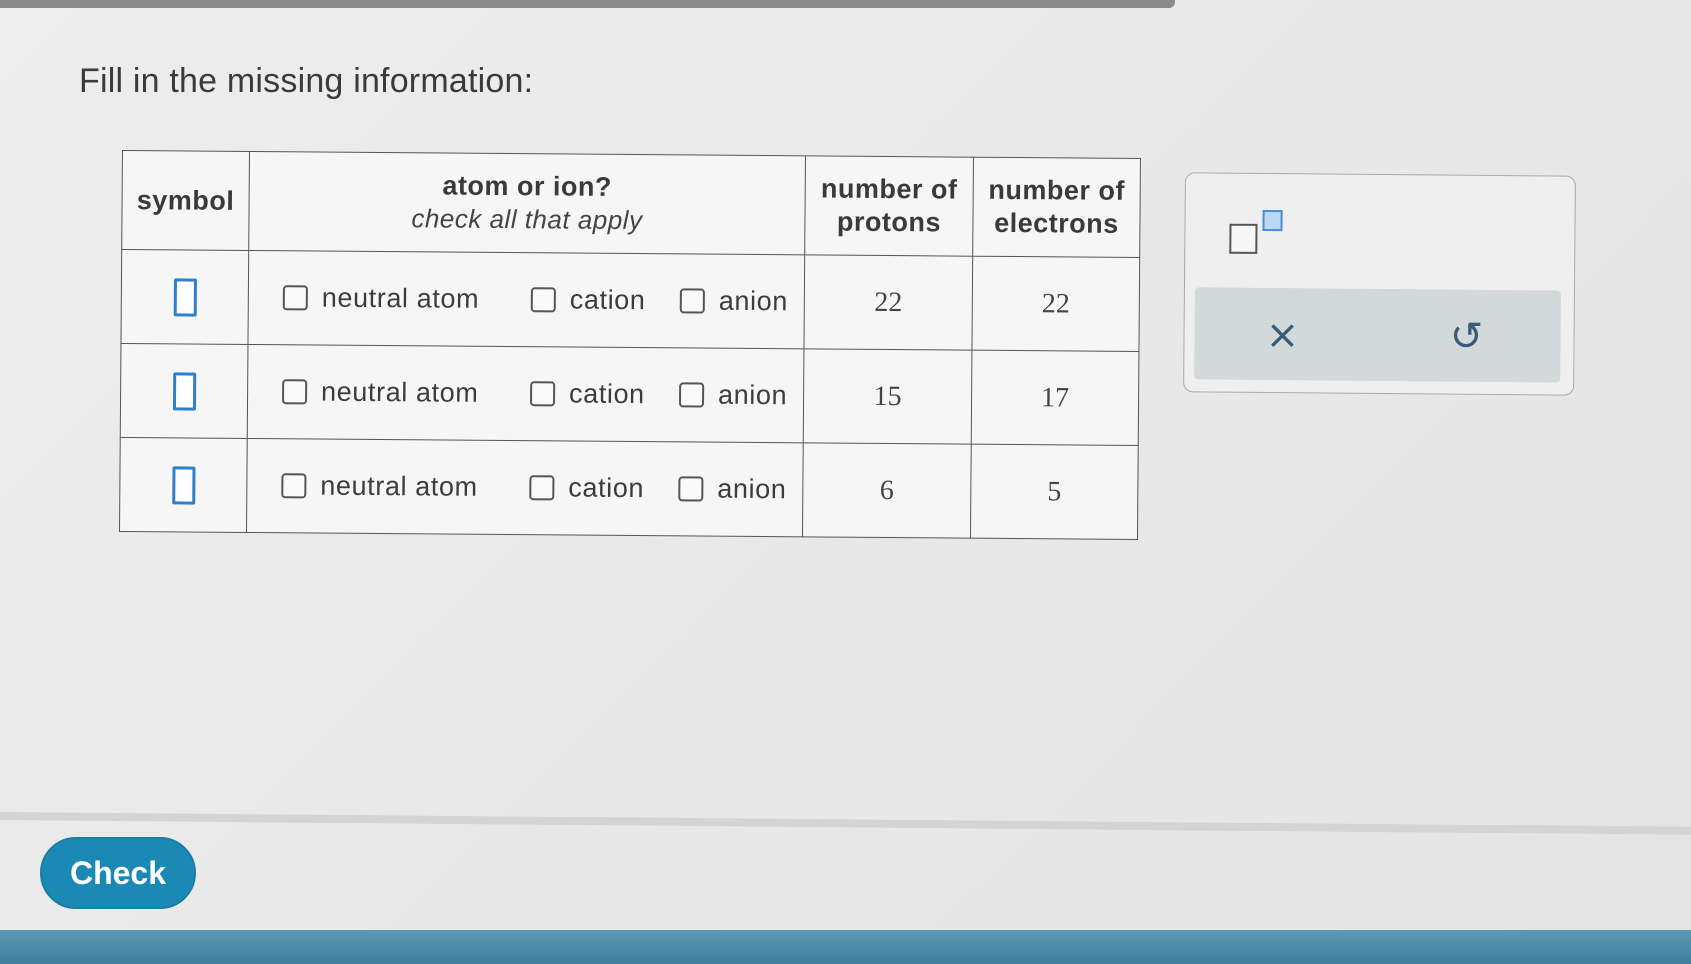 This screenshot has height=964, width=1691. I want to click on protons-value: 15, so click(887, 396).